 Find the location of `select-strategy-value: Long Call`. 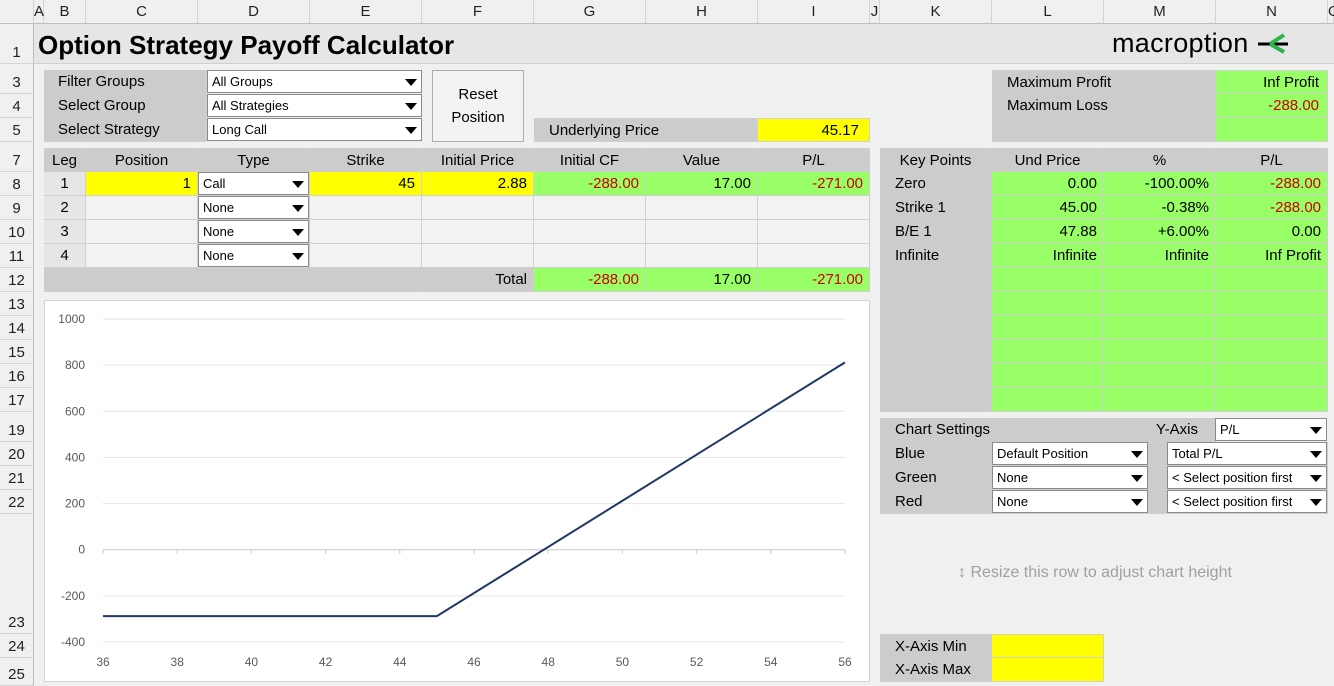

select-strategy-value: Long Call is located at coordinates (239, 129).